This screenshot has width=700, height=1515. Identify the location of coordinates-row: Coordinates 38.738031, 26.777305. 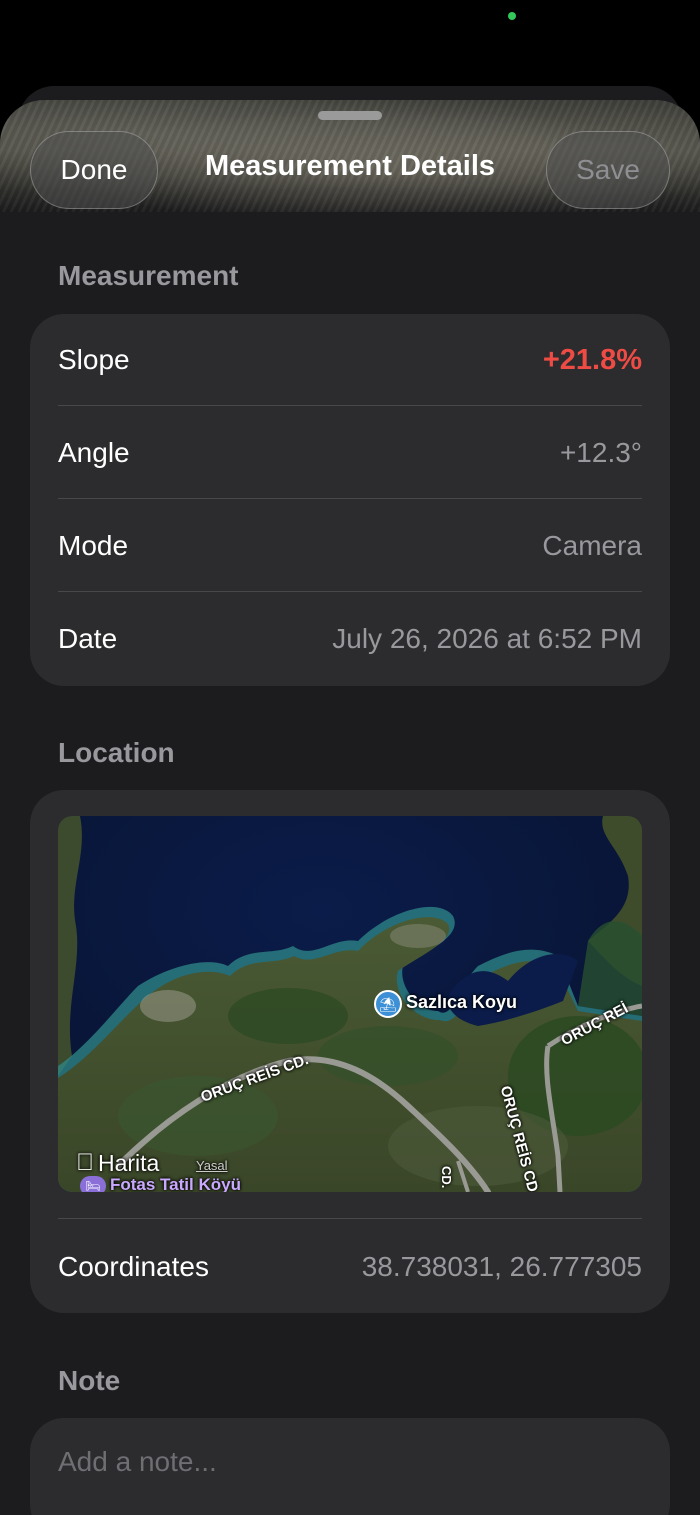
(350, 1267).